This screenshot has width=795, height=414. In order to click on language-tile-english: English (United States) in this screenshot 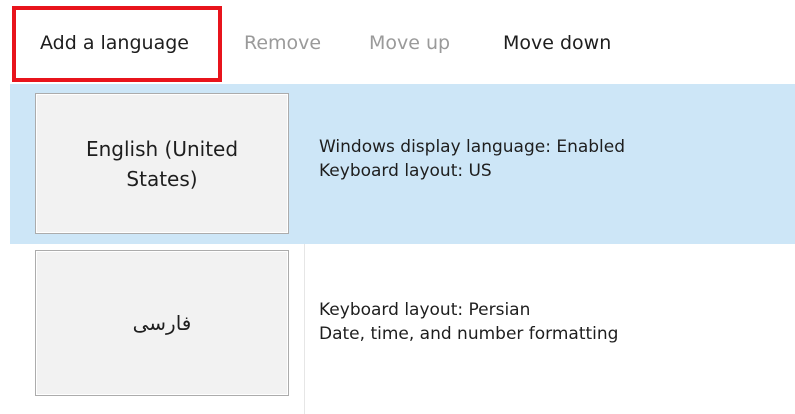, I will do `click(162, 163)`.